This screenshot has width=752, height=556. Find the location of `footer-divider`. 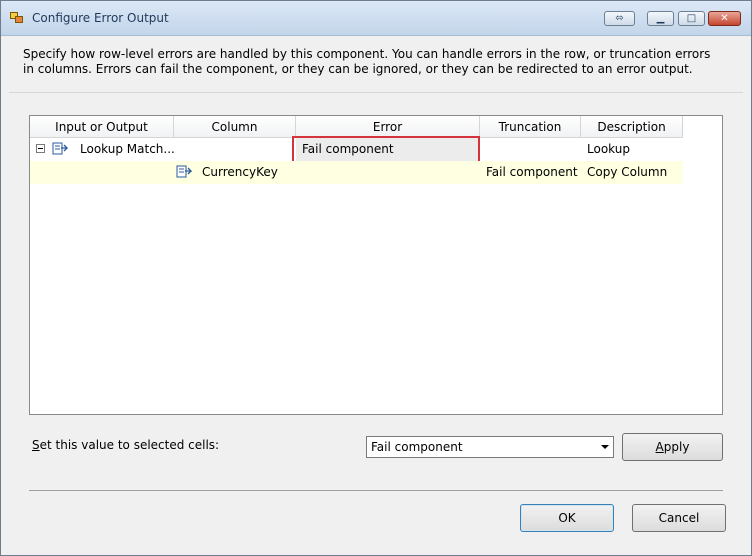

footer-divider is located at coordinates (376, 490).